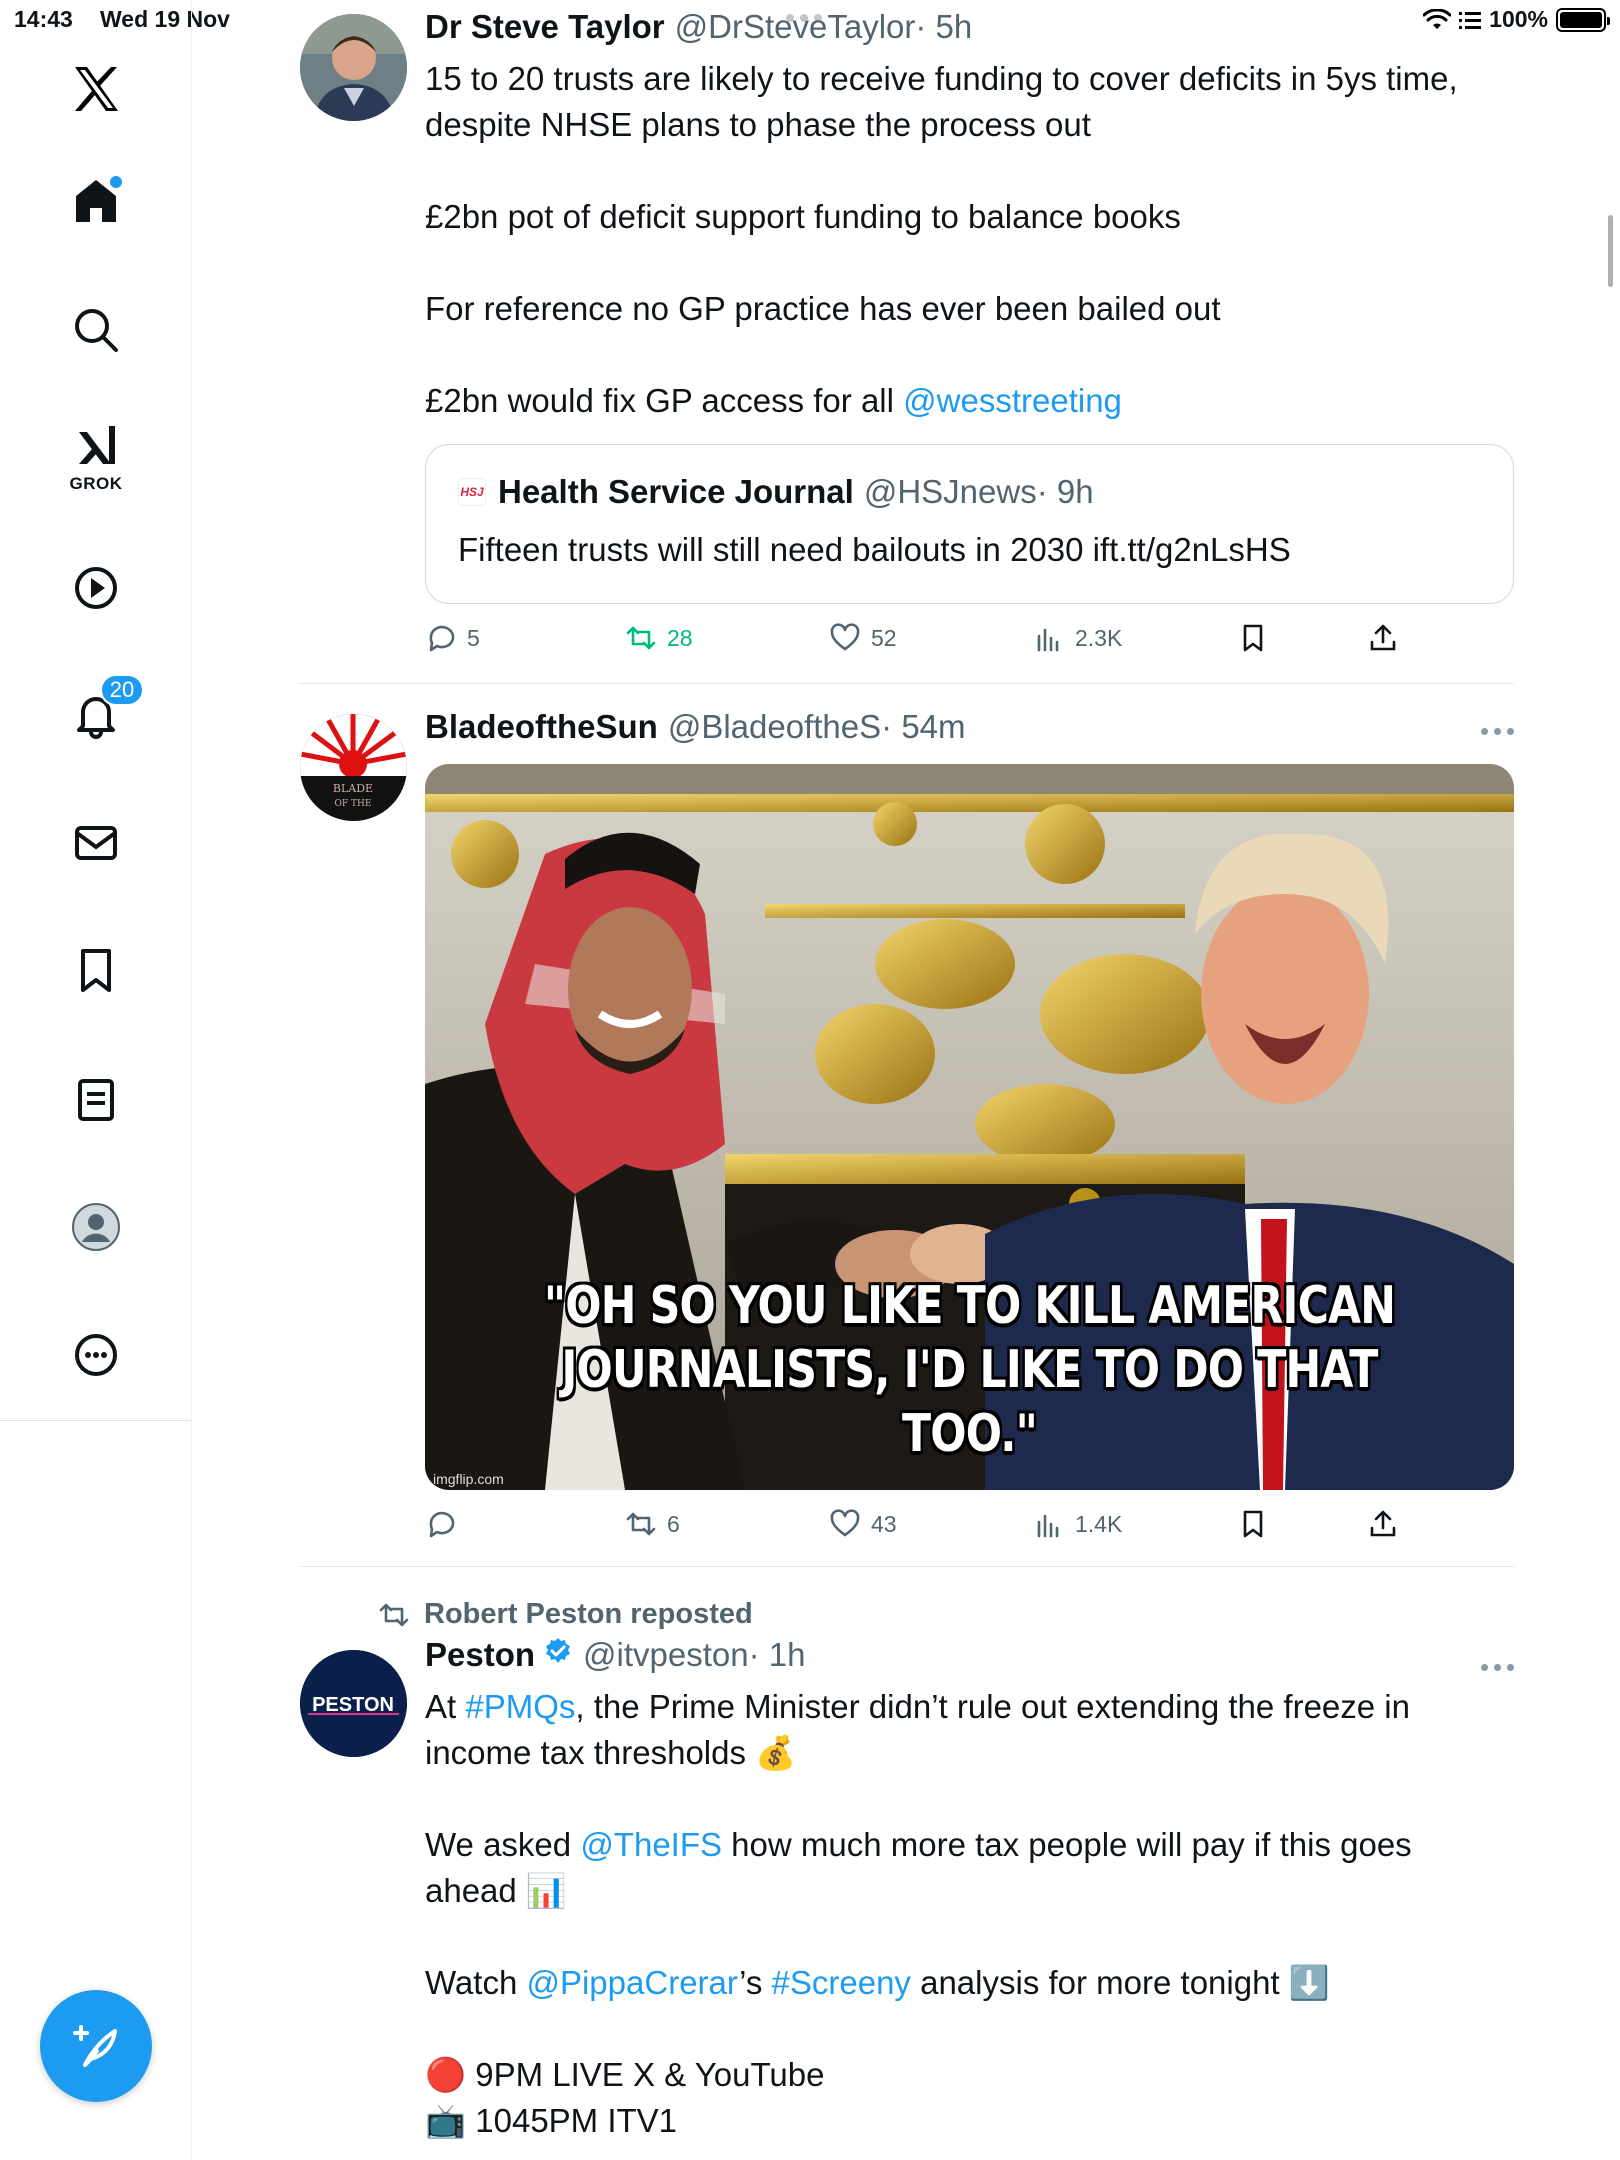  I want to click on reposted-by: Robert Peston reposted, so click(588, 1614).